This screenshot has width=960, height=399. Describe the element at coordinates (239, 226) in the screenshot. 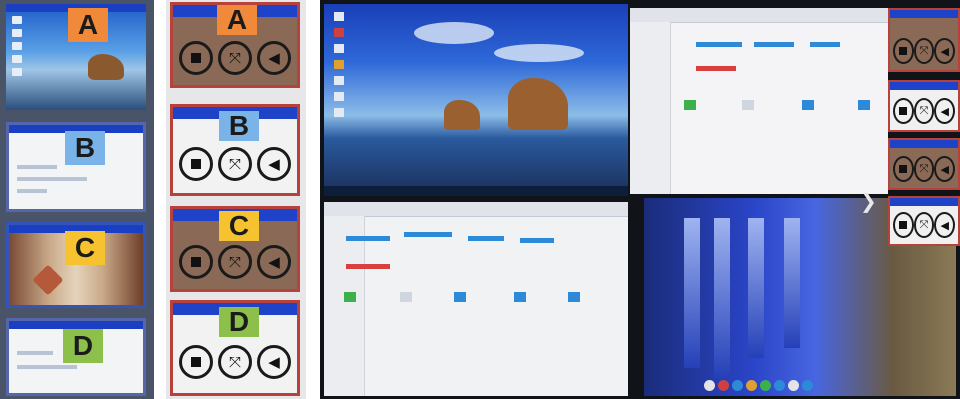

I see `control-label-c: C` at that location.